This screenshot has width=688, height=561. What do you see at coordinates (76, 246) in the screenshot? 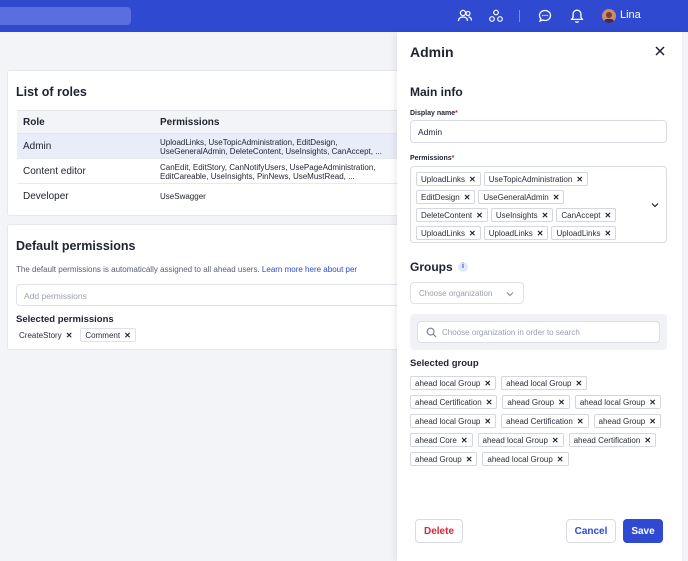
I see `default-permissions-title: Default permissions` at bounding box center [76, 246].